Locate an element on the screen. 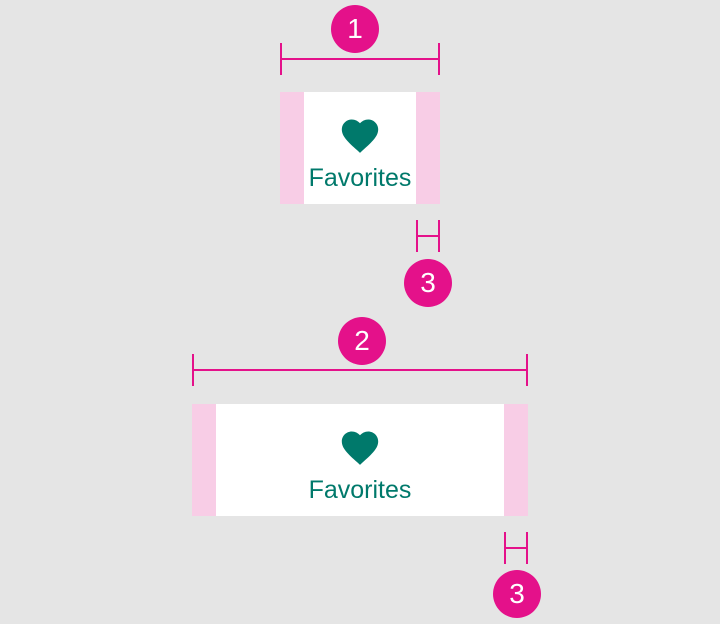  annotation-badge-max-width: 2 is located at coordinates (362, 341).